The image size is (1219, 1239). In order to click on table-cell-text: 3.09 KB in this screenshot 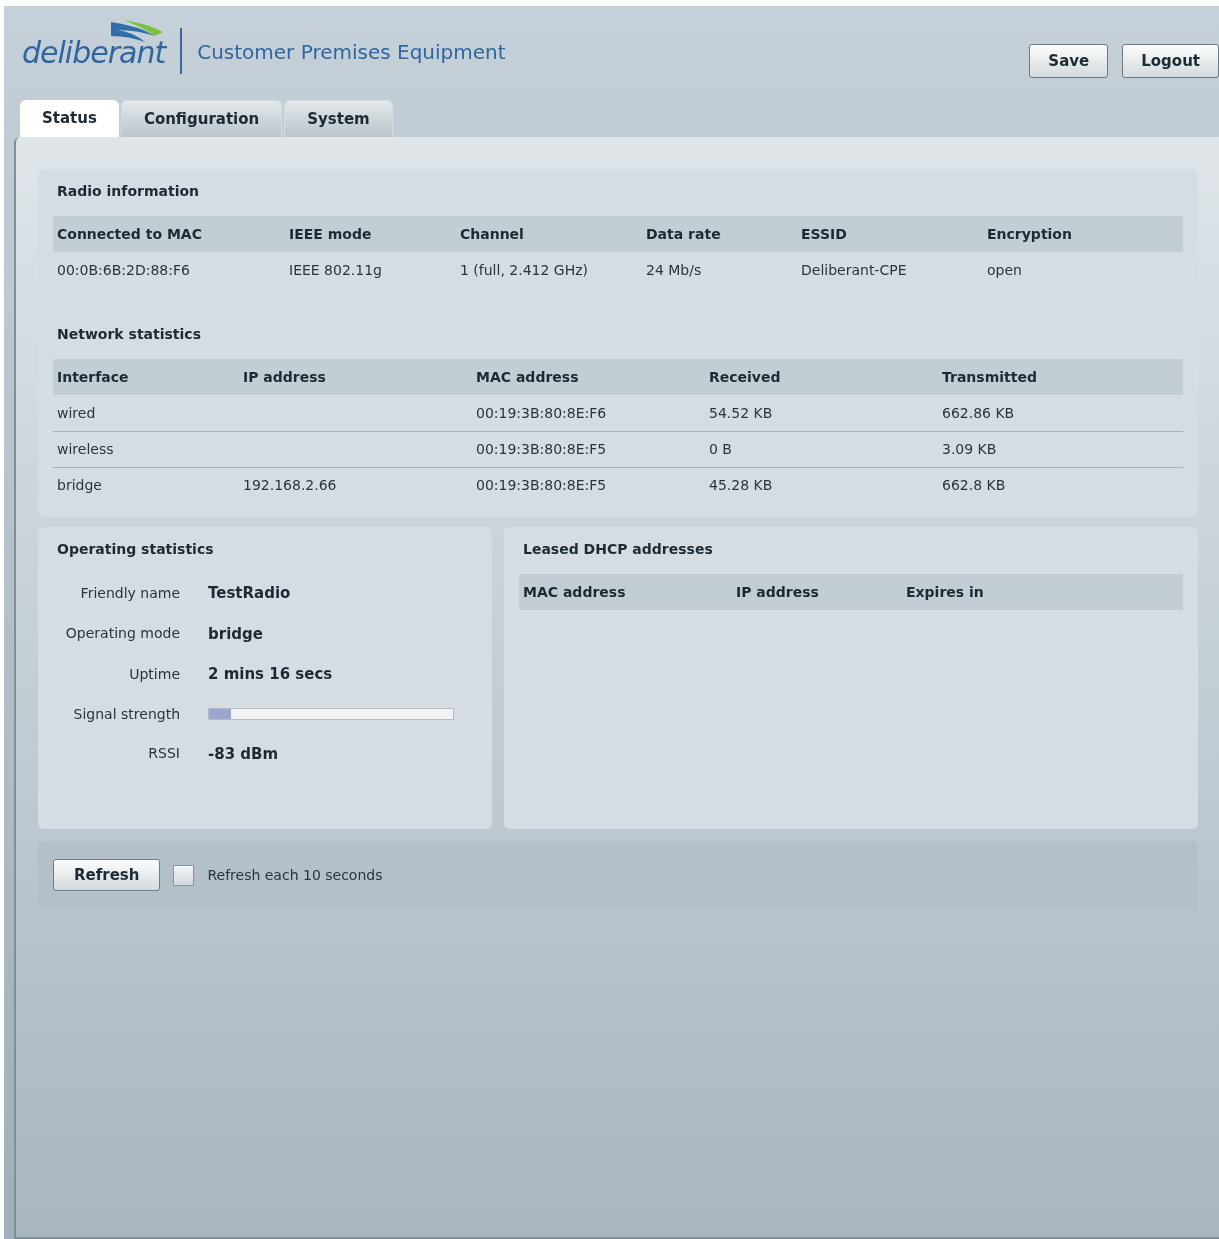, I will do `click(969, 449)`.